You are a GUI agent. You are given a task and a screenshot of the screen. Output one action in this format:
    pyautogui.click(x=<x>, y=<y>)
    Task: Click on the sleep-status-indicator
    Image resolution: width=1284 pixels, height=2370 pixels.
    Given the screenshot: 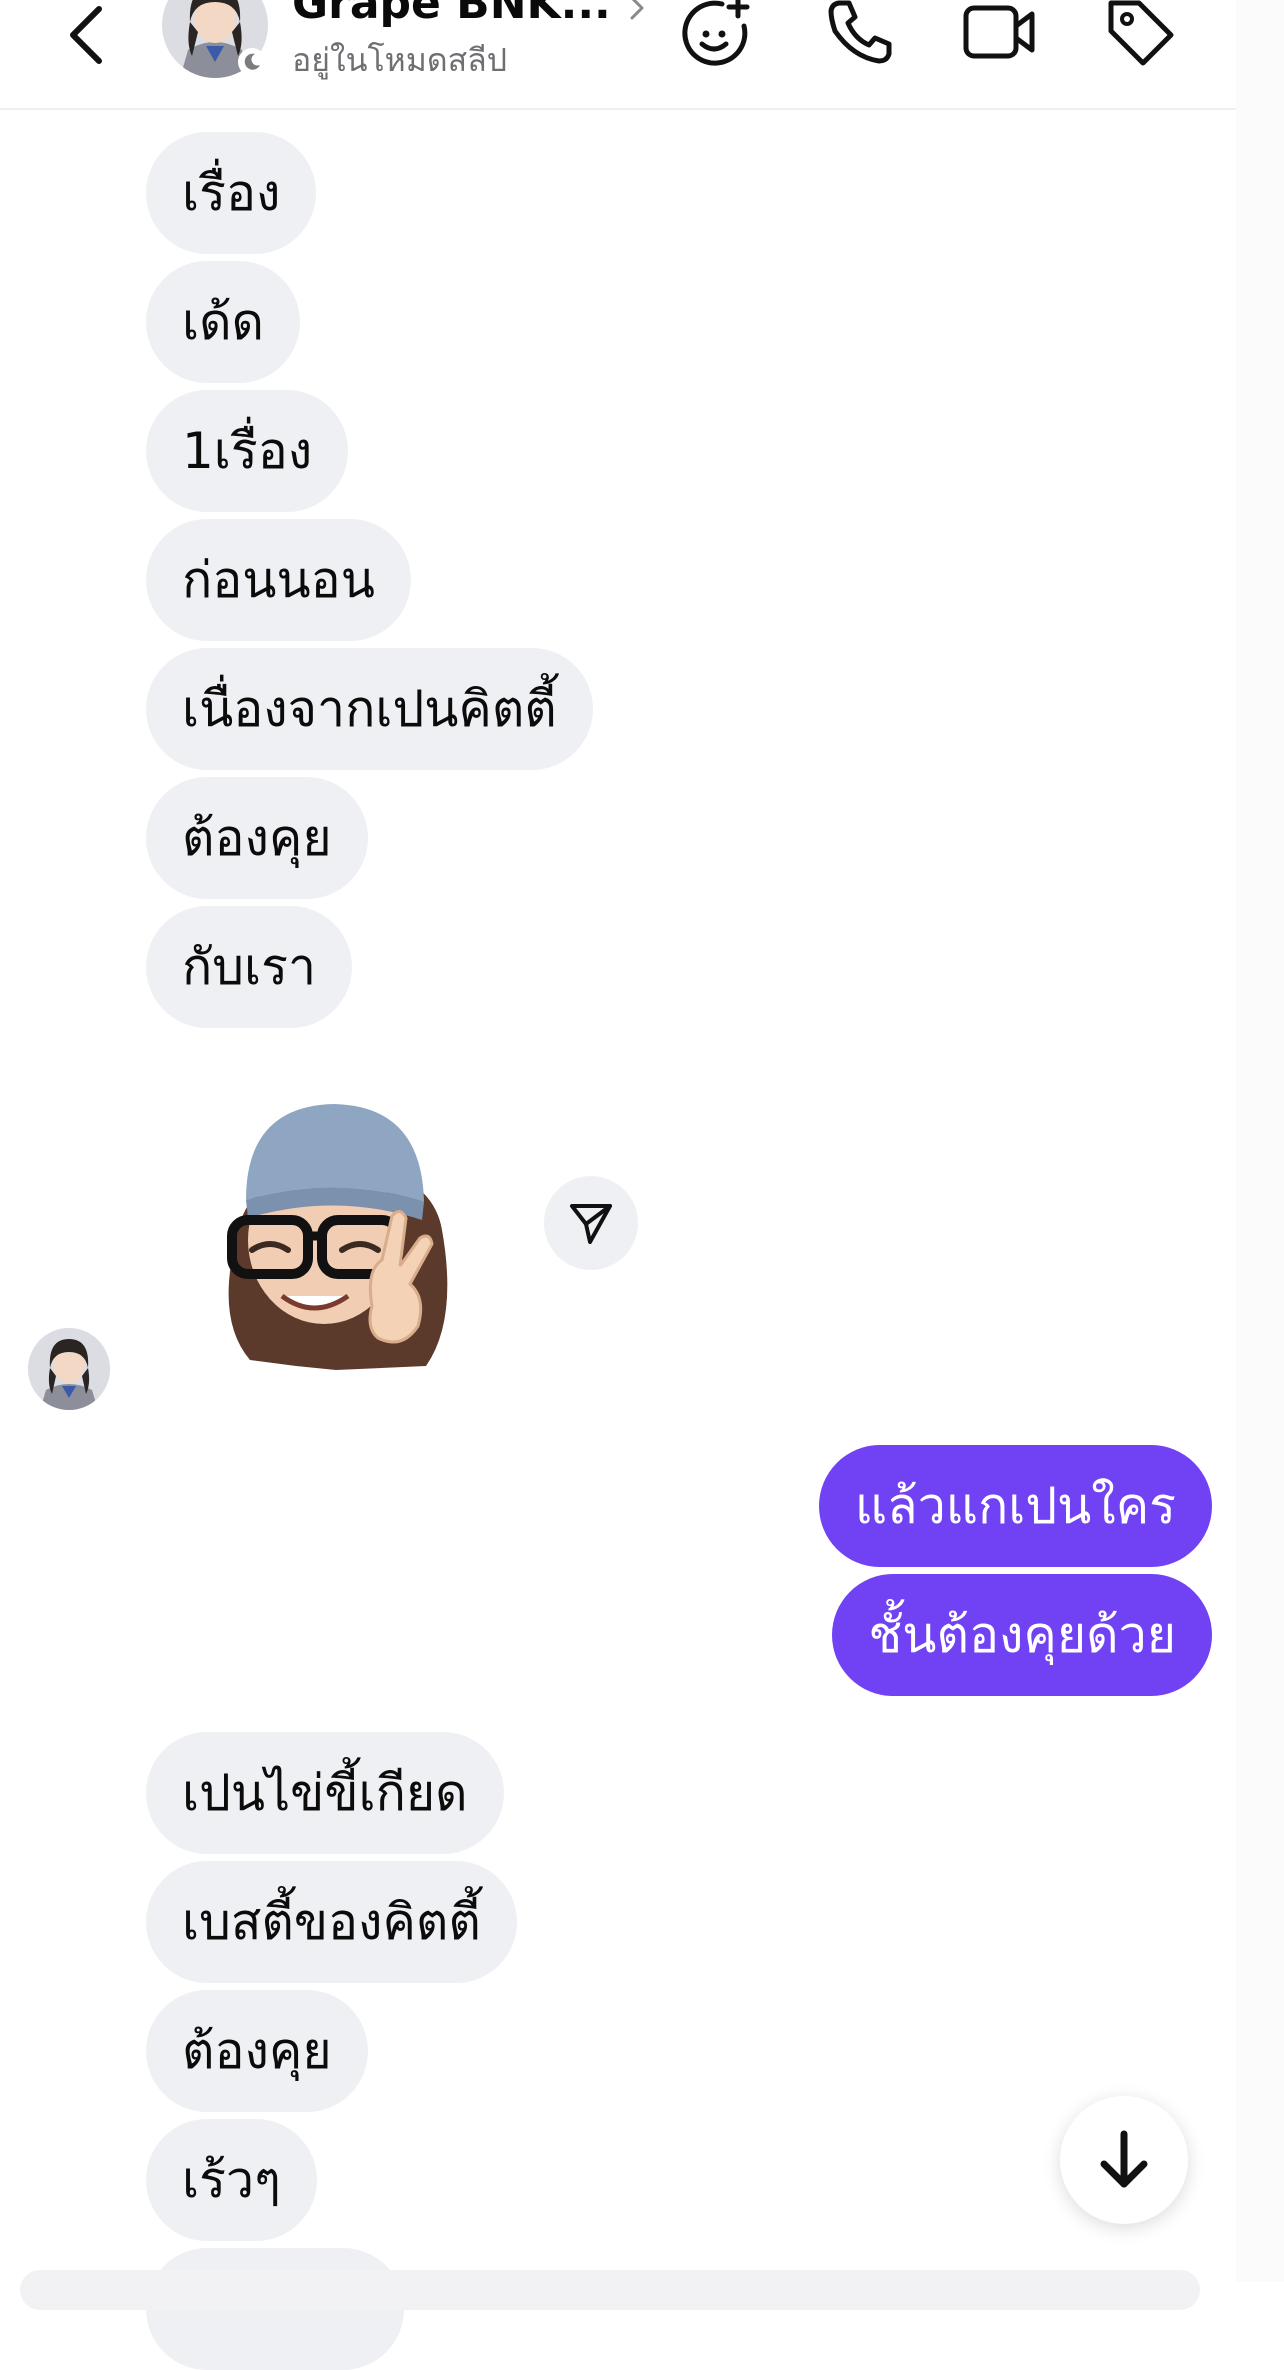 What is the action you would take?
    pyautogui.click(x=252, y=62)
    